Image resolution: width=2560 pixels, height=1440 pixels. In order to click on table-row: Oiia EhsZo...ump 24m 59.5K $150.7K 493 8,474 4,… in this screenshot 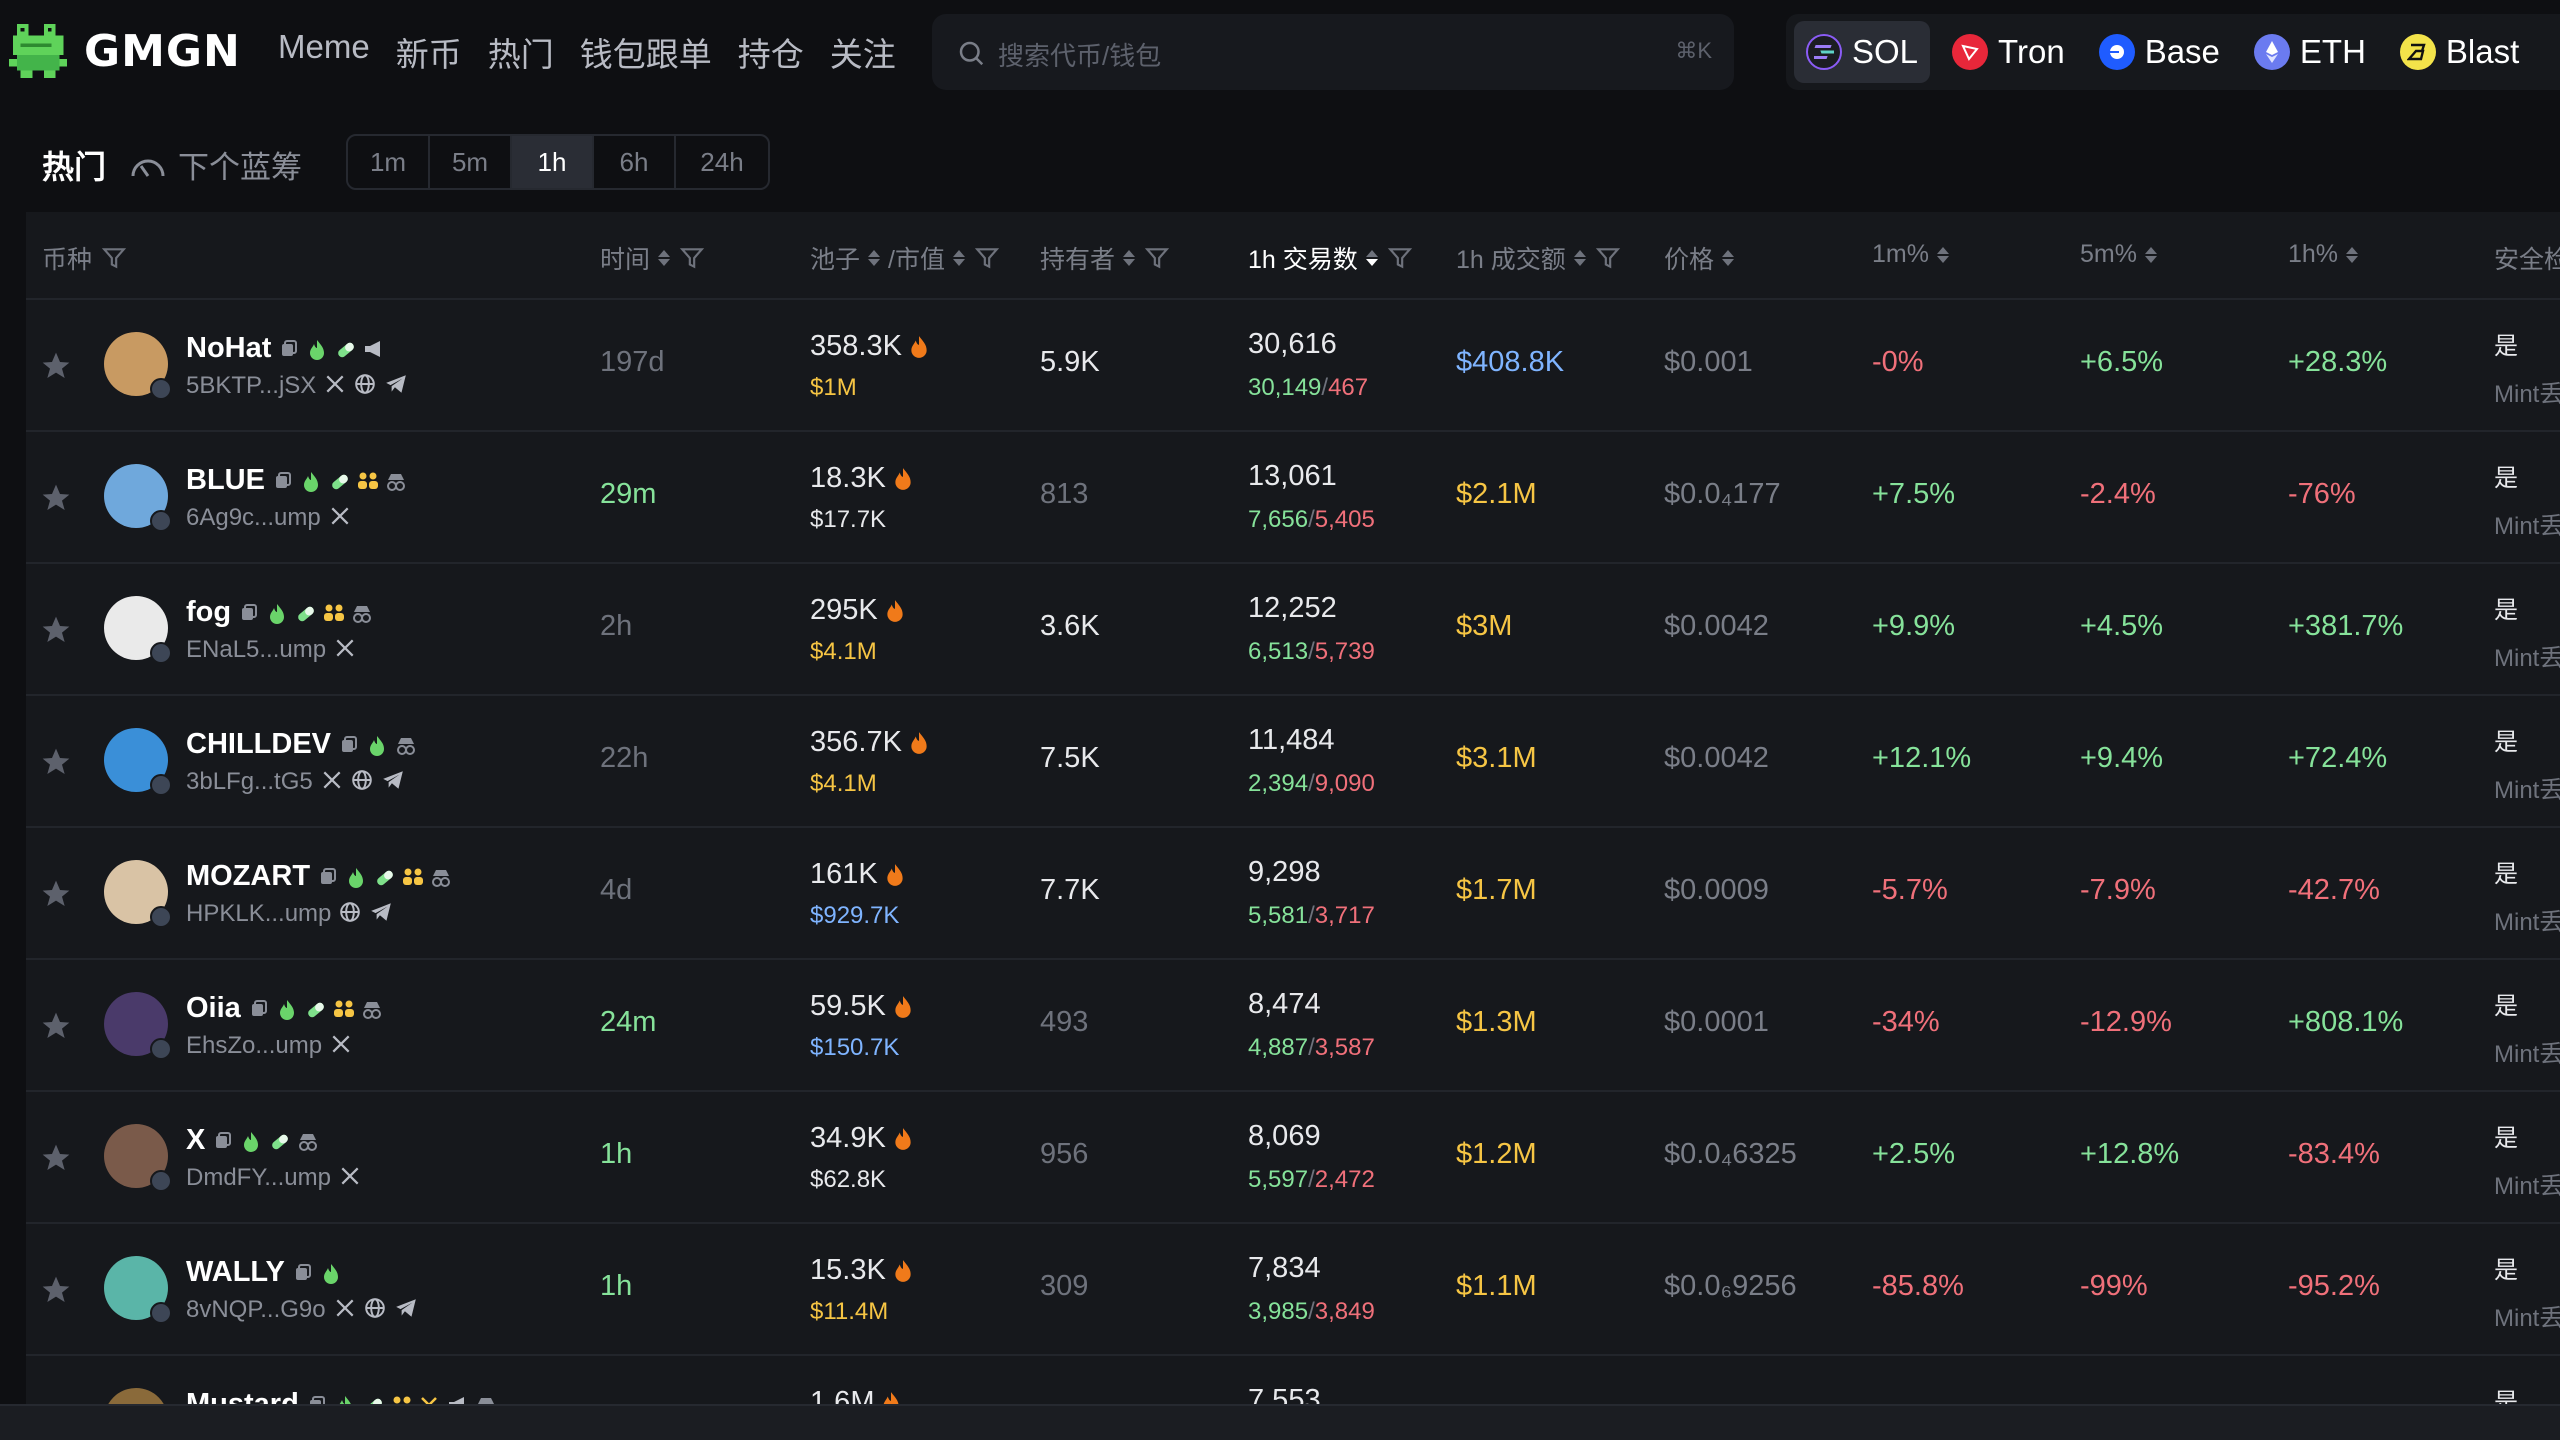, I will do `click(1293, 1026)`.